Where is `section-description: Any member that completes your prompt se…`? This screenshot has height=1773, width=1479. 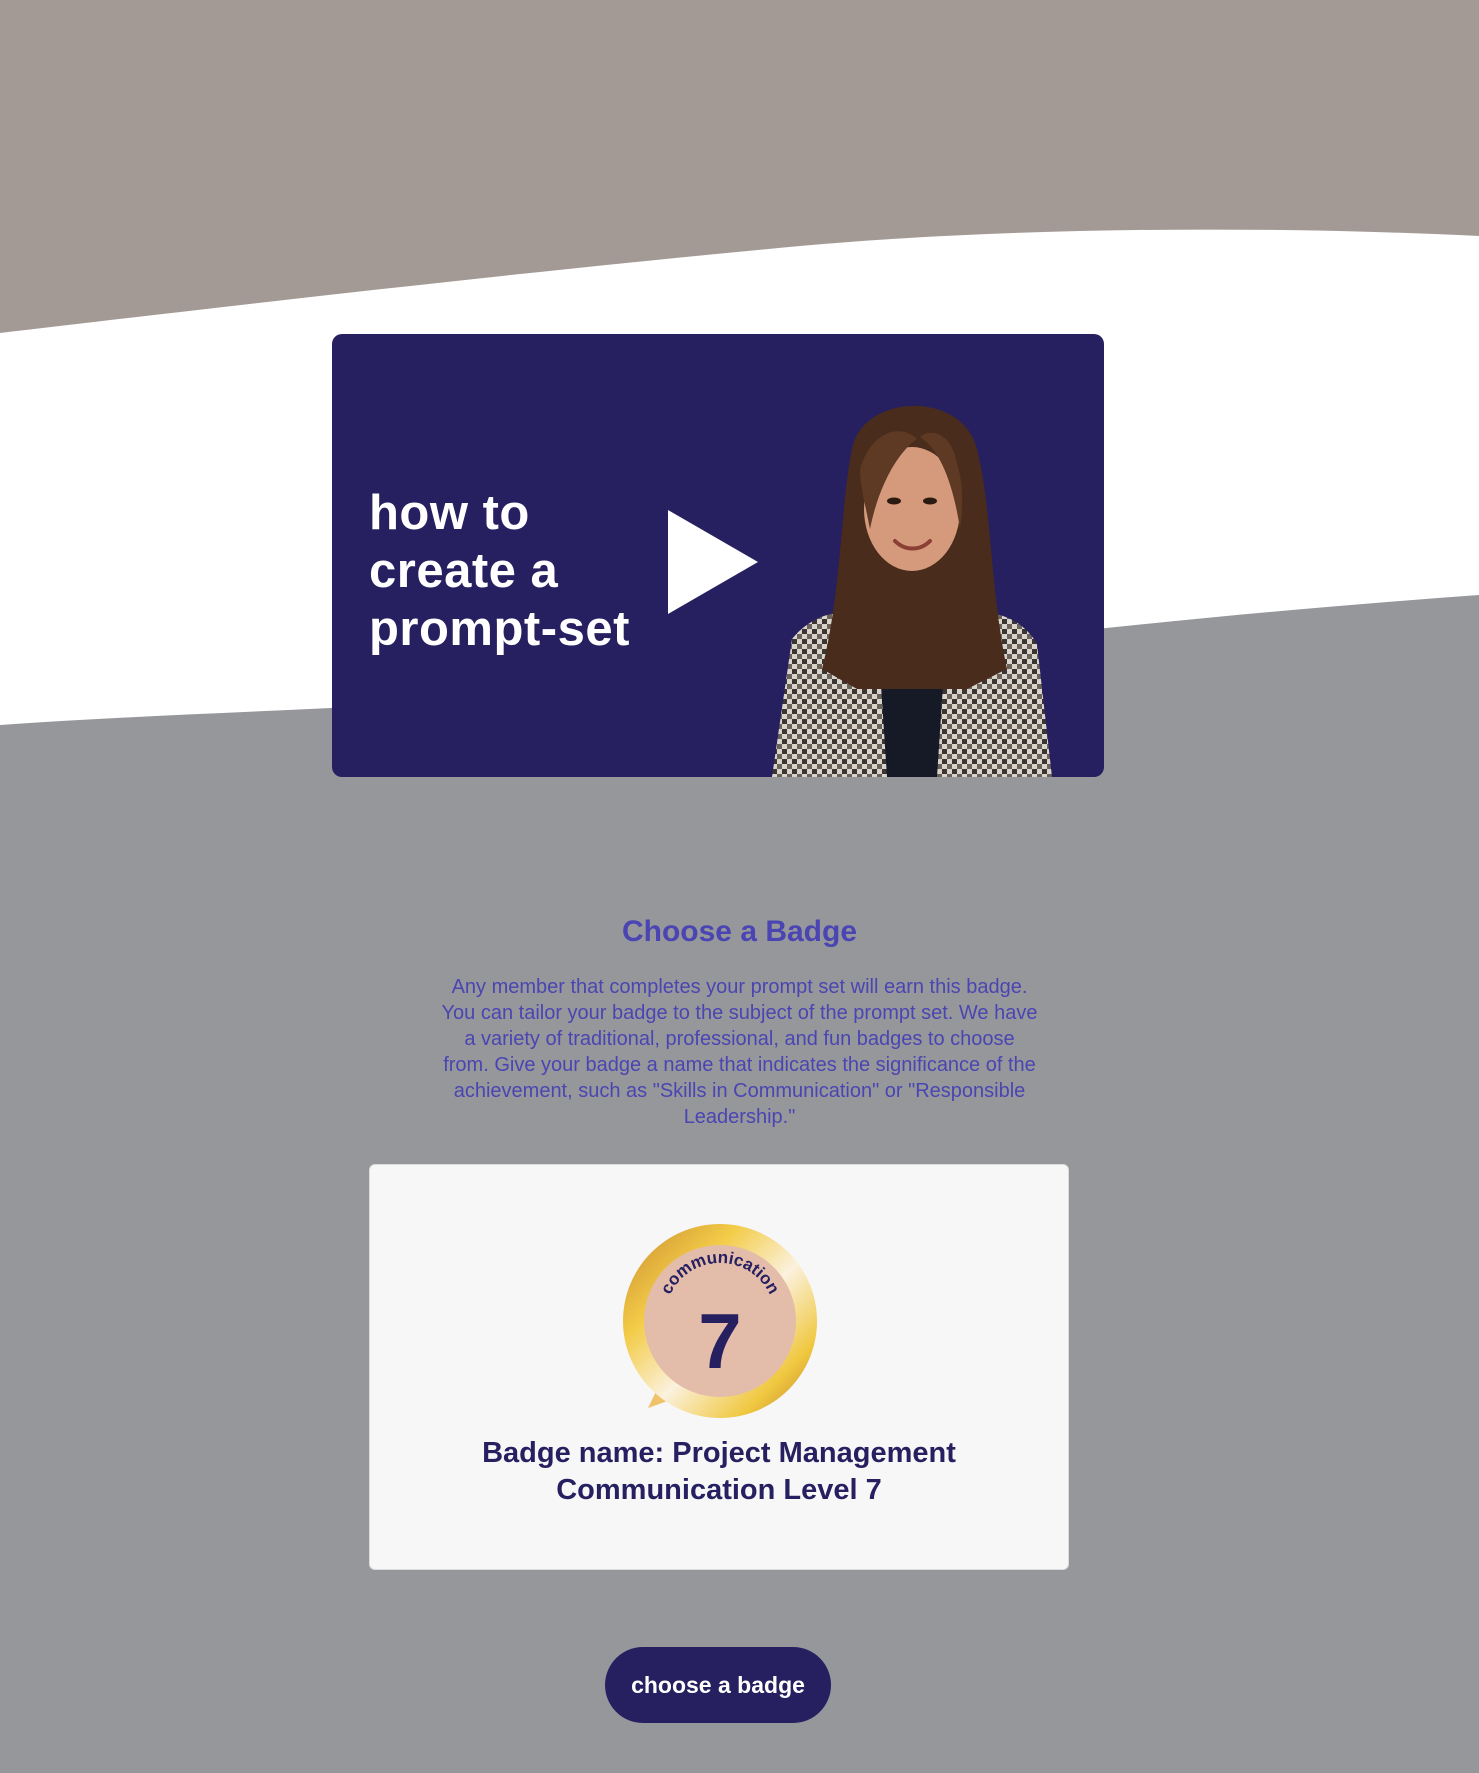
section-description: Any member that completes your prompt se… is located at coordinates (739, 1052).